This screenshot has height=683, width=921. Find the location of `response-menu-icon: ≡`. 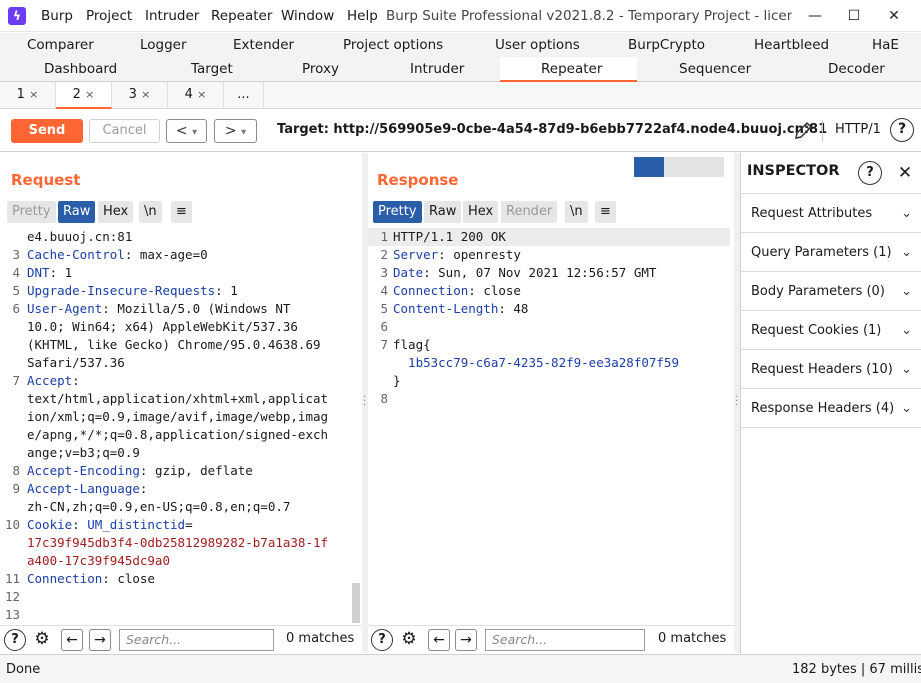

response-menu-icon: ≡ is located at coordinates (605, 212).